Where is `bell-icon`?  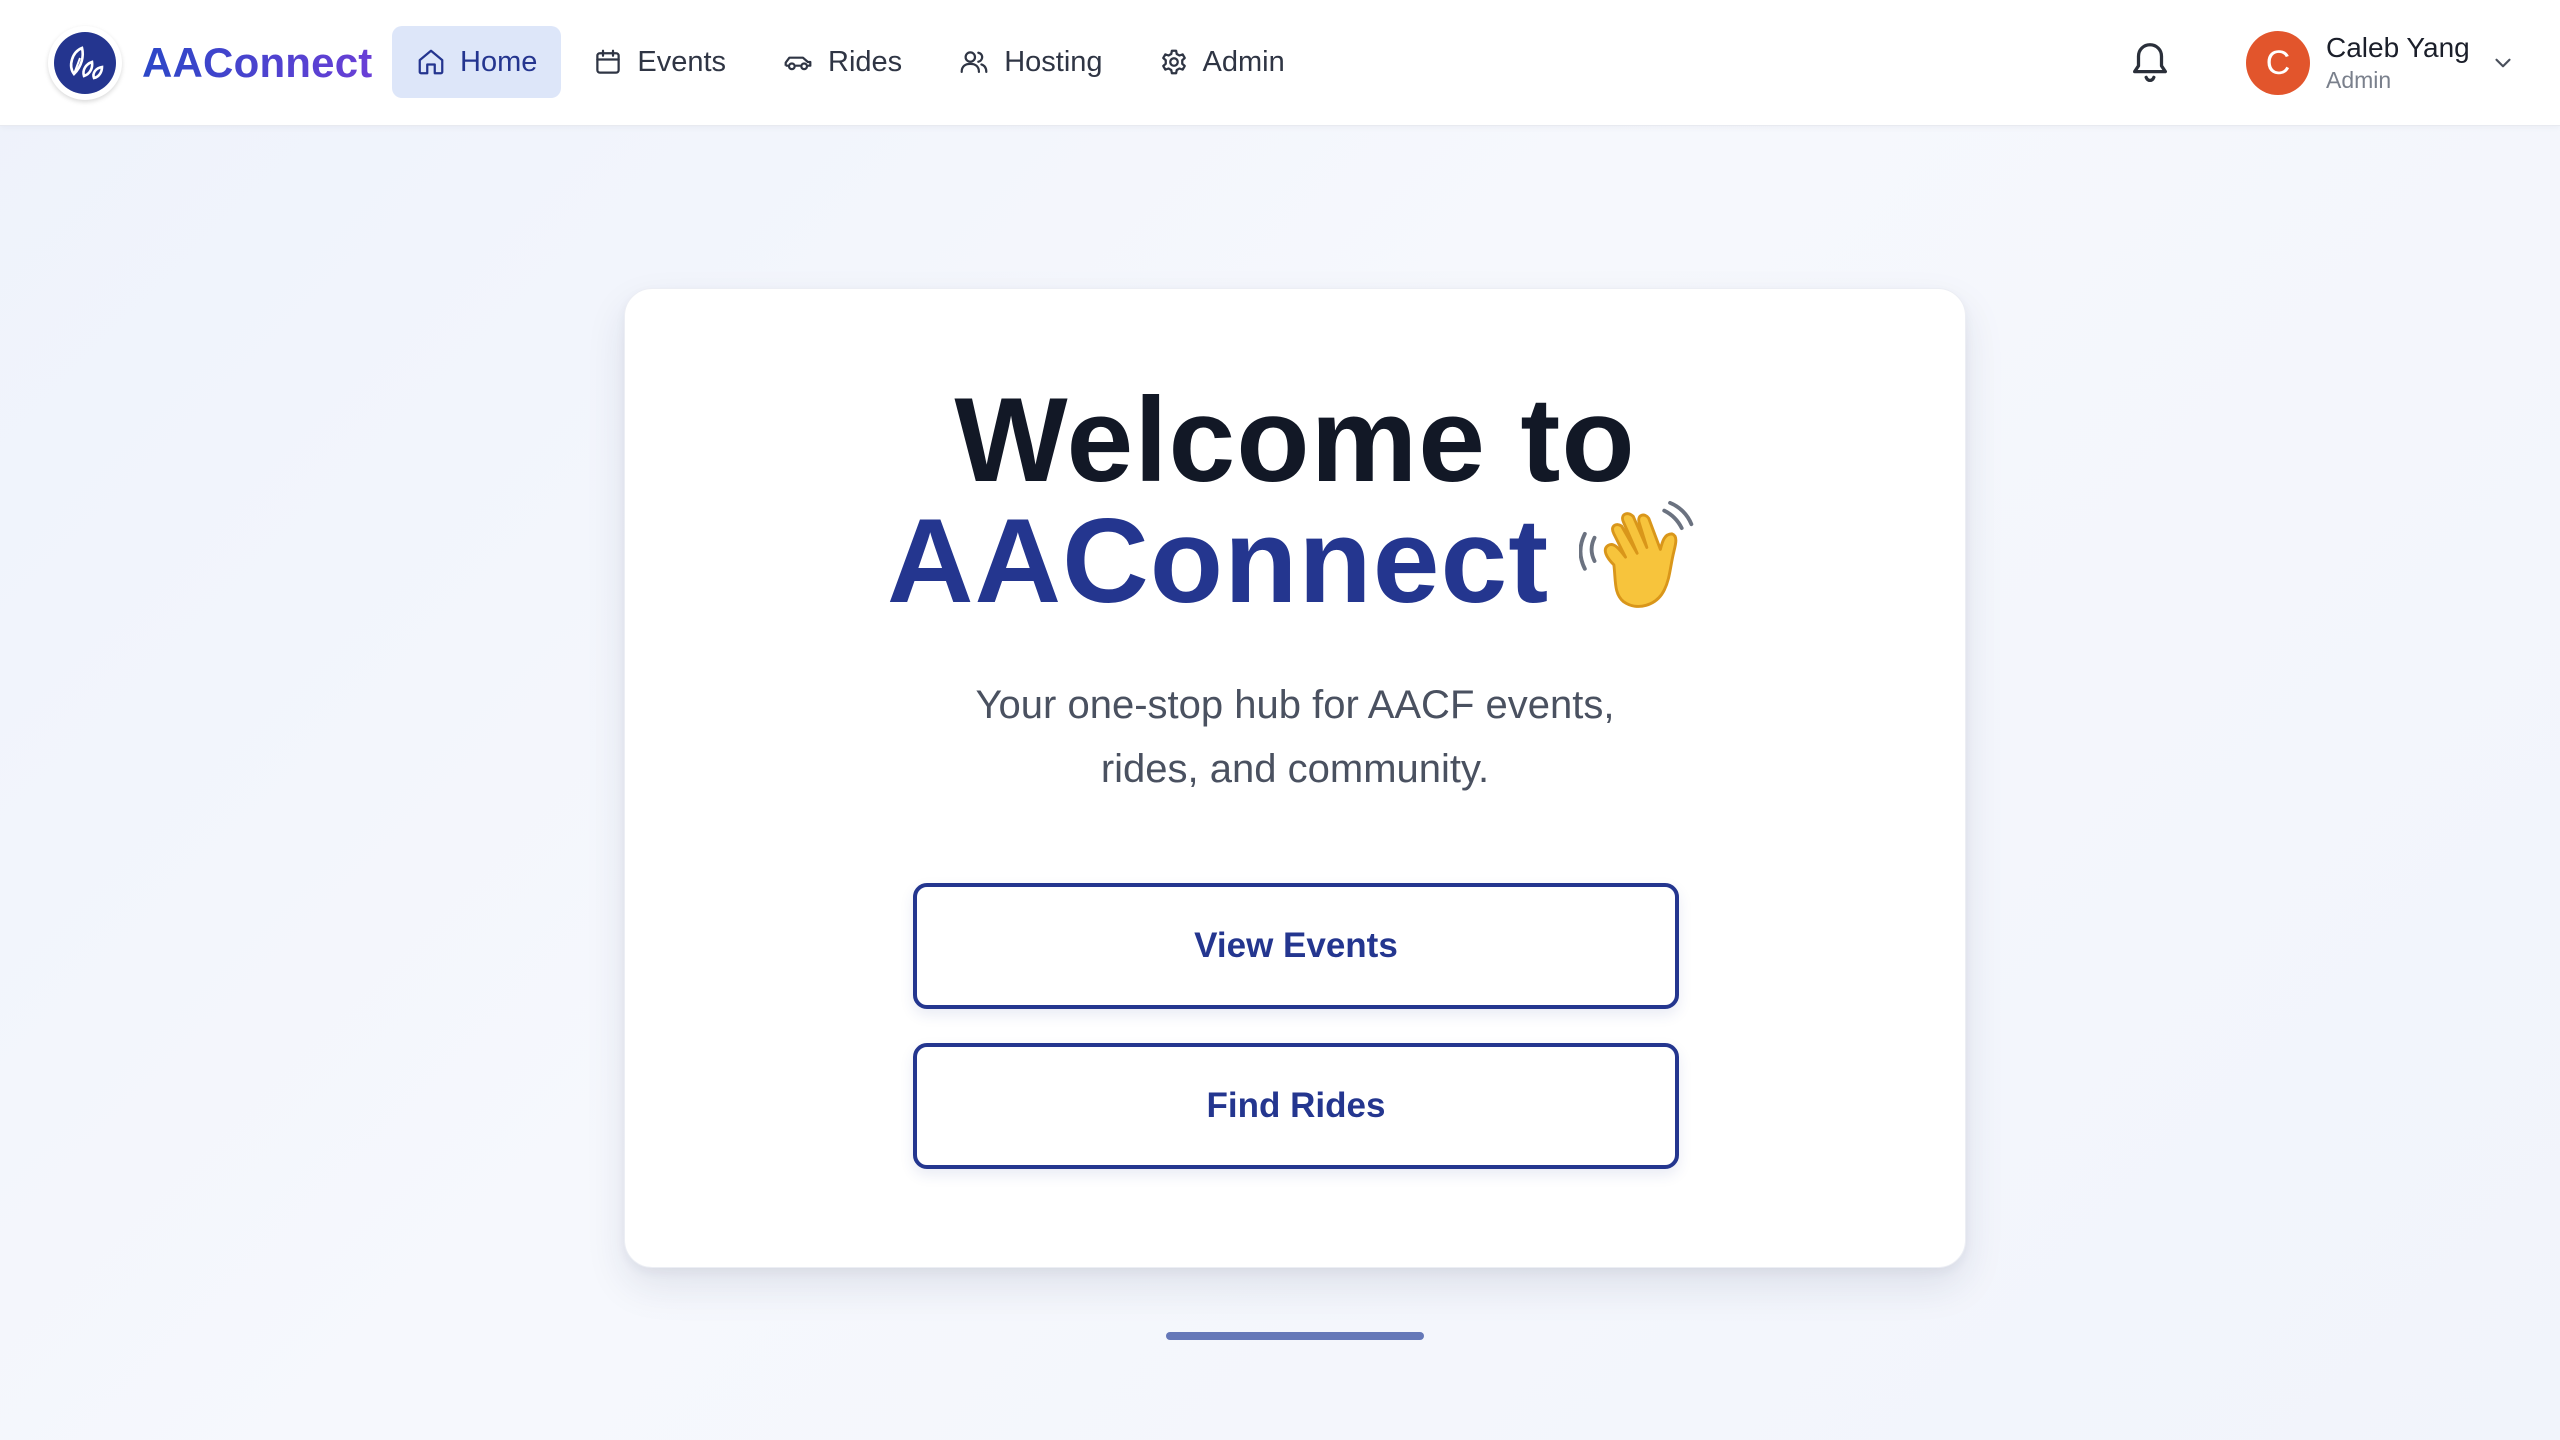 bell-icon is located at coordinates (2150, 63).